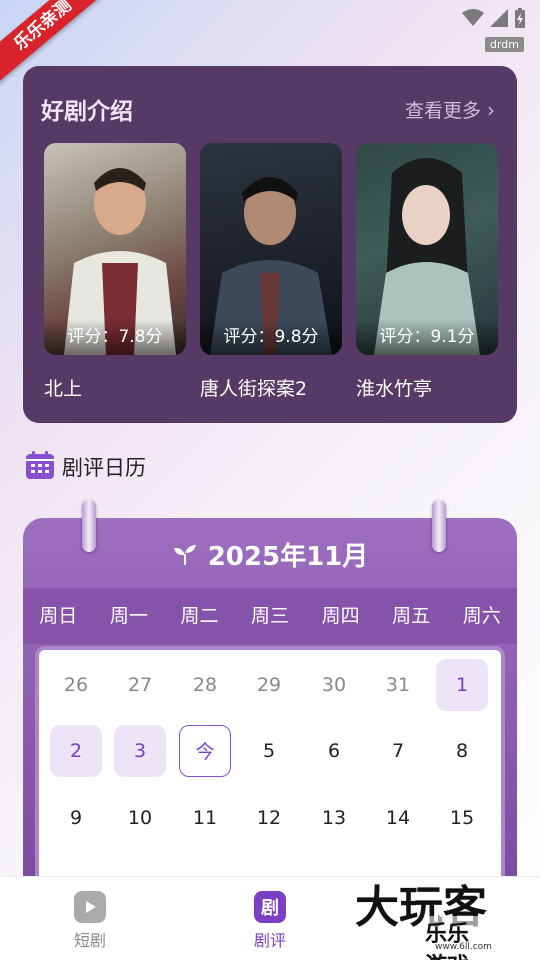  Describe the element at coordinates (199, 616) in the screenshot. I see `weekday: 周二` at that location.